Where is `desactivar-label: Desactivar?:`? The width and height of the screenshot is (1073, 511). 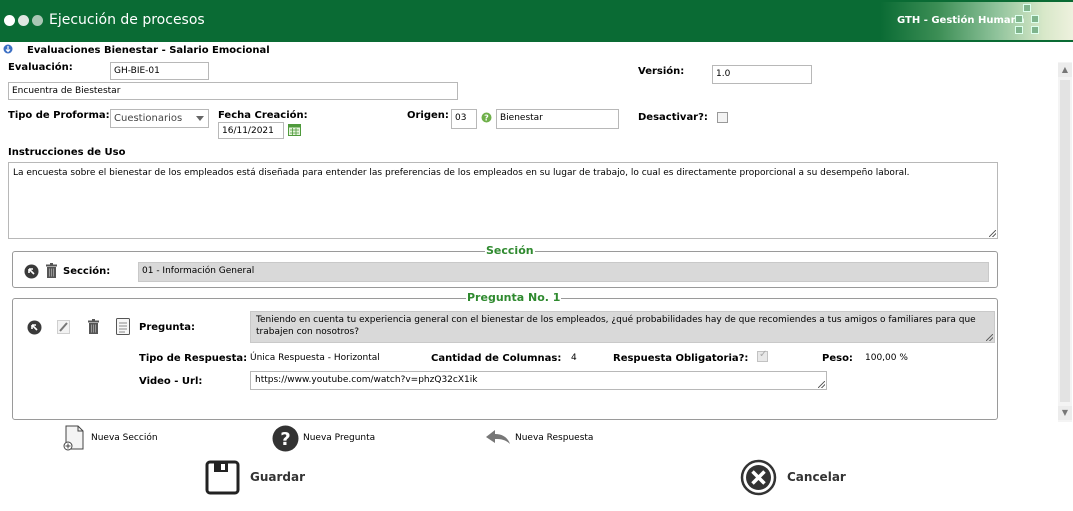
desactivar-label: Desactivar?: is located at coordinates (673, 117).